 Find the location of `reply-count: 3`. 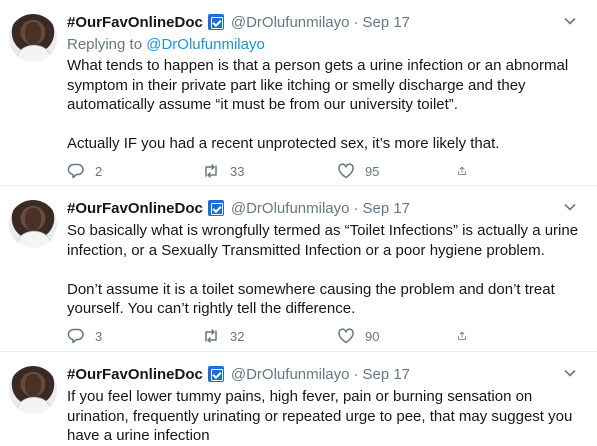

reply-count: 3 is located at coordinates (99, 336).